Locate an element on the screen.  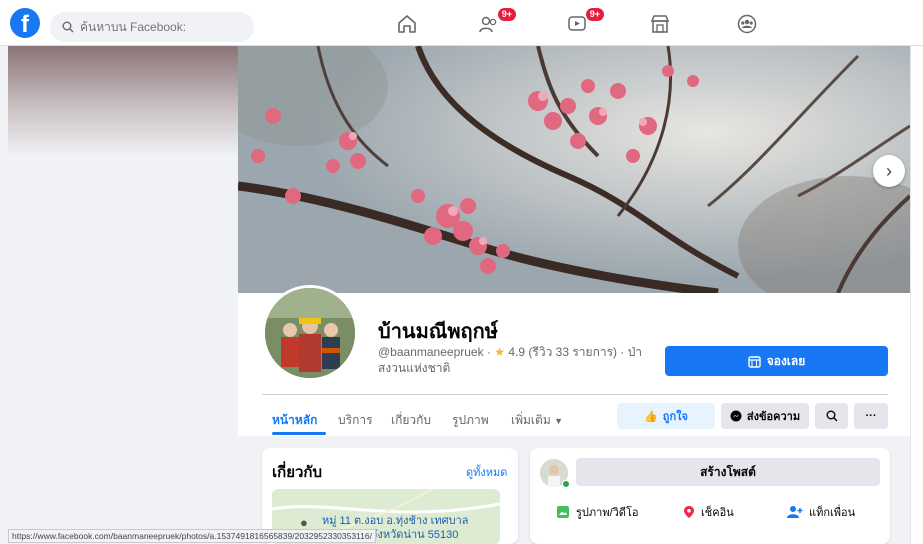
messenger-icon is located at coordinates (736, 416).